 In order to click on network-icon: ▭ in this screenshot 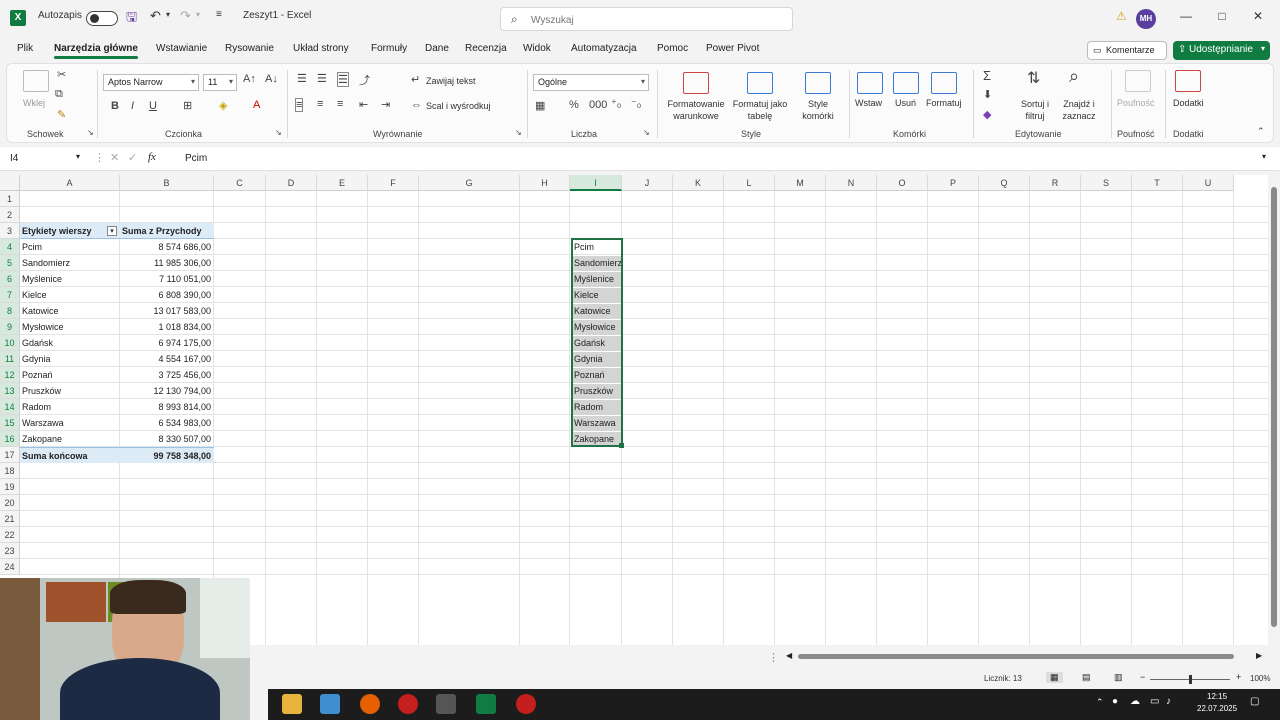, I will do `click(1154, 701)`.